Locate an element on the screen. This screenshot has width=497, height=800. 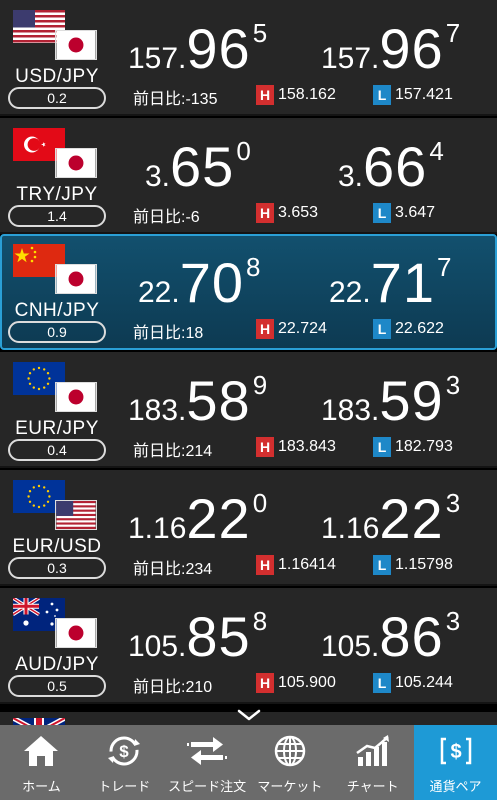
bid-price-prefix: 183. is located at coordinates (157, 410).